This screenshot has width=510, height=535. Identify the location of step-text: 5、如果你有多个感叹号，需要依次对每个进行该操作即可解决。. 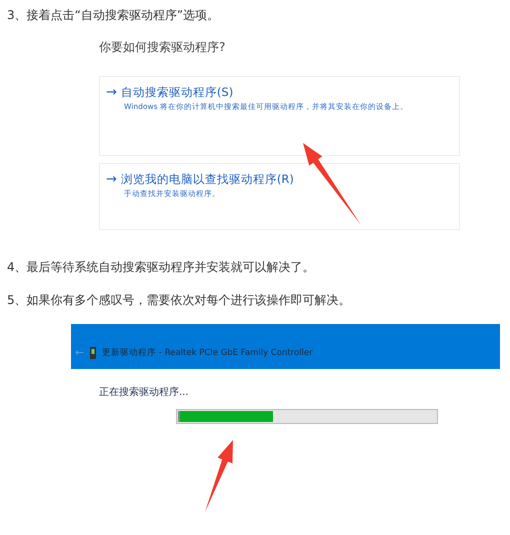
(179, 300).